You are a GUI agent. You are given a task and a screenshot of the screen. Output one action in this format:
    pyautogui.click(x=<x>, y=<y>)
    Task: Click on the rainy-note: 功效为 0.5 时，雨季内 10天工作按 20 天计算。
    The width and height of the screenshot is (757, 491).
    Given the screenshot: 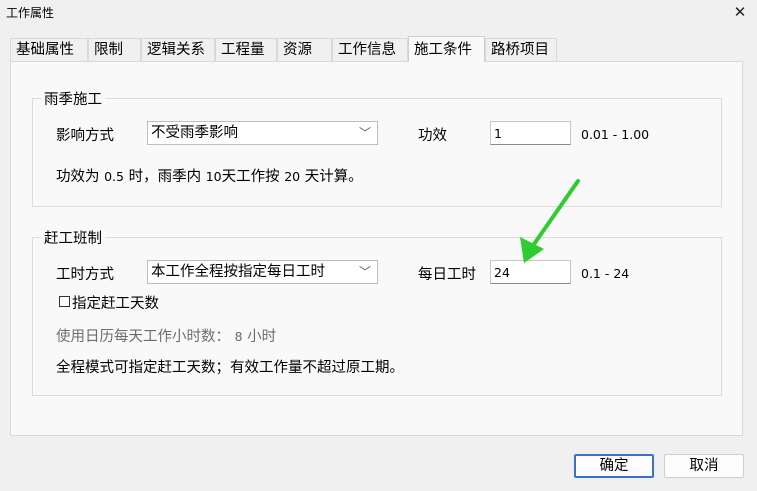 What is the action you would take?
    pyautogui.click(x=209, y=175)
    